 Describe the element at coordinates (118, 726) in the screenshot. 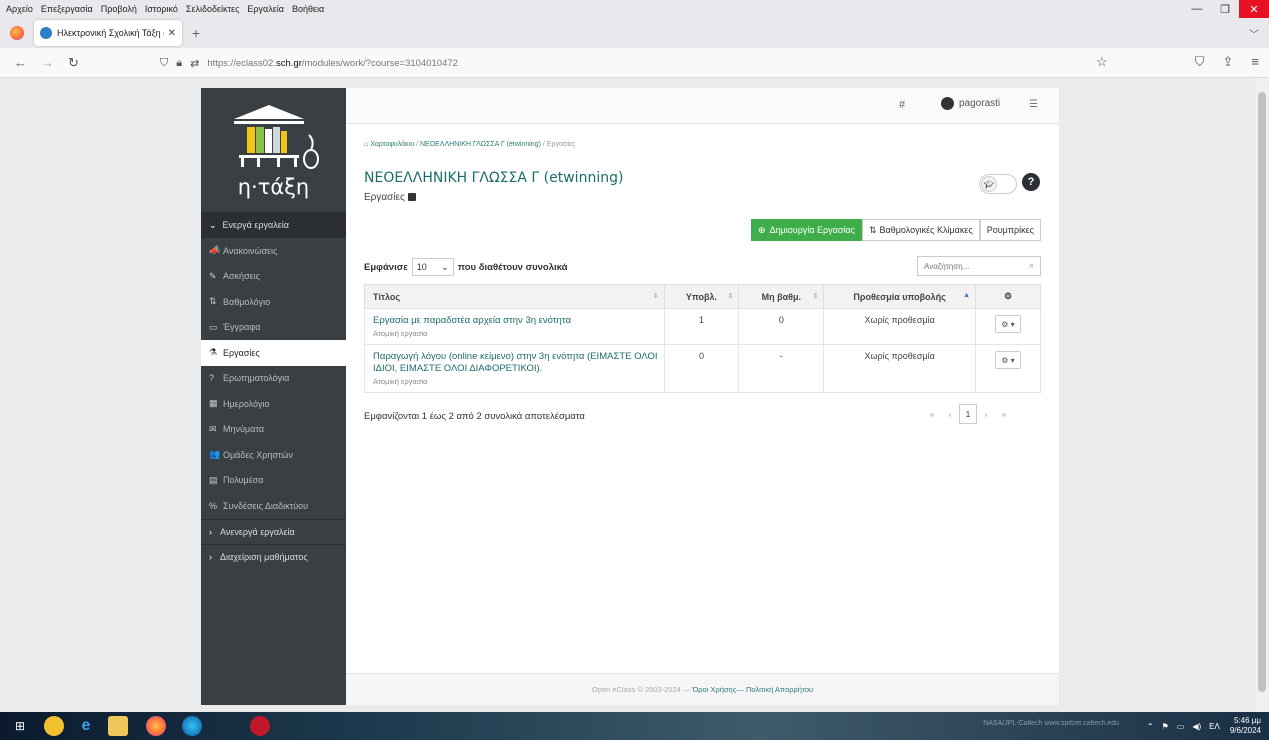

I see `file-explorer-icon` at that location.